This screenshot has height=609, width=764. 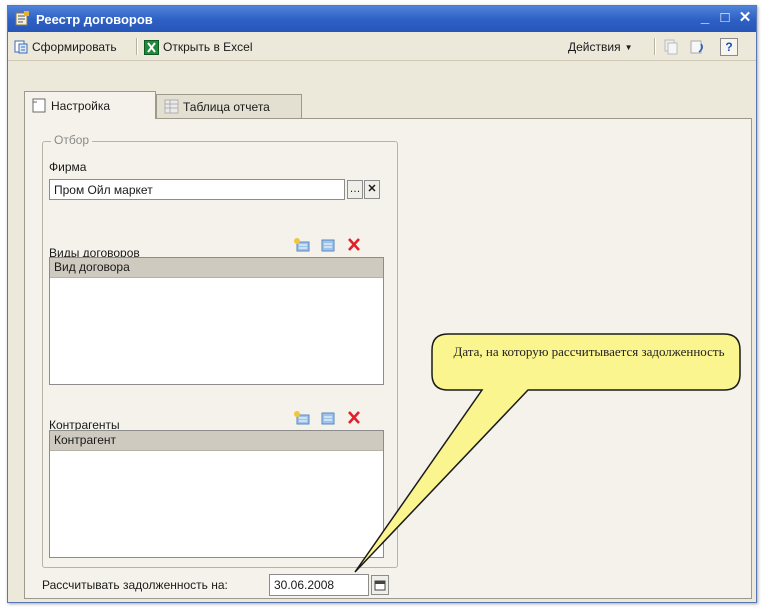 What do you see at coordinates (39, 105) in the screenshot?
I see `settings-tab-icon` at bounding box center [39, 105].